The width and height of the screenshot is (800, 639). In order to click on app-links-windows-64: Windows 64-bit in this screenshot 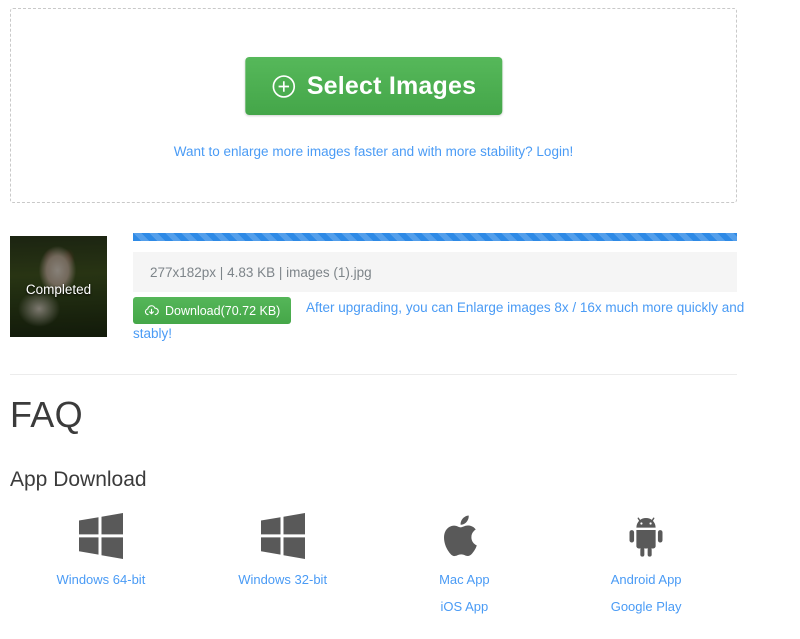, I will do `click(100, 579)`.